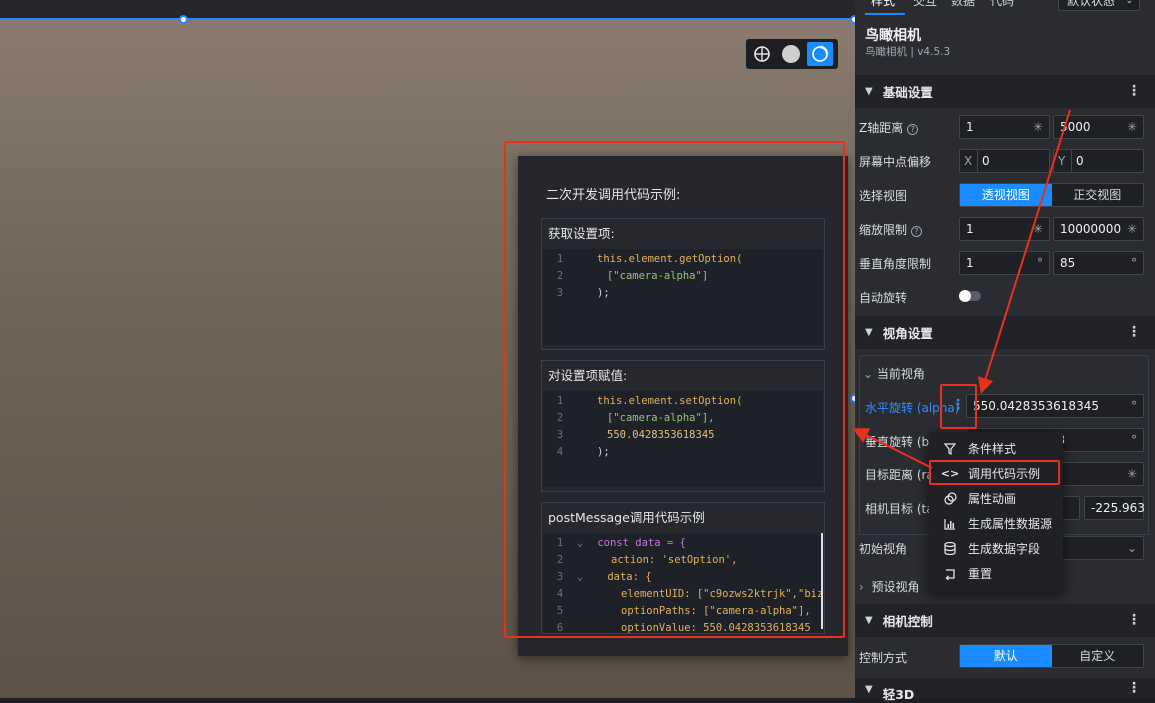 Image resolution: width=1155 pixels, height=703 pixels. I want to click on control-mode-custom: 自定义, so click(1097, 656).